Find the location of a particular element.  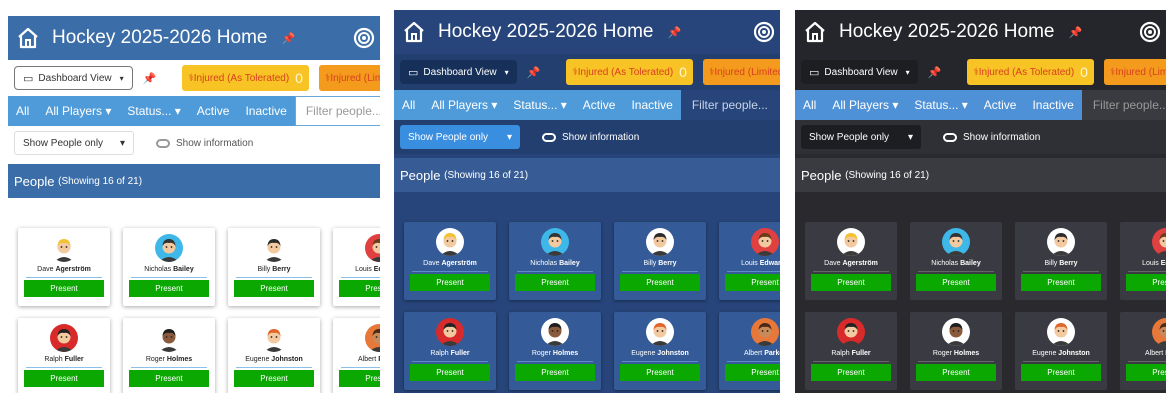

options-bar: Show People only ▾ Show information is located at coordinates (980, 137).